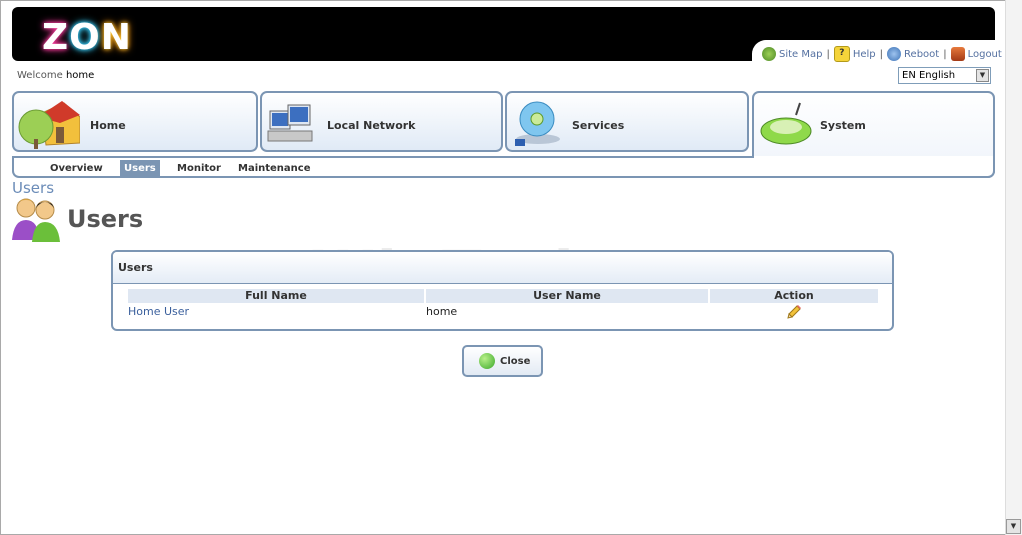 The height and width of the screenshot is (535, 1022). I want to click on breadcrumb: Users, so click(33, 188).